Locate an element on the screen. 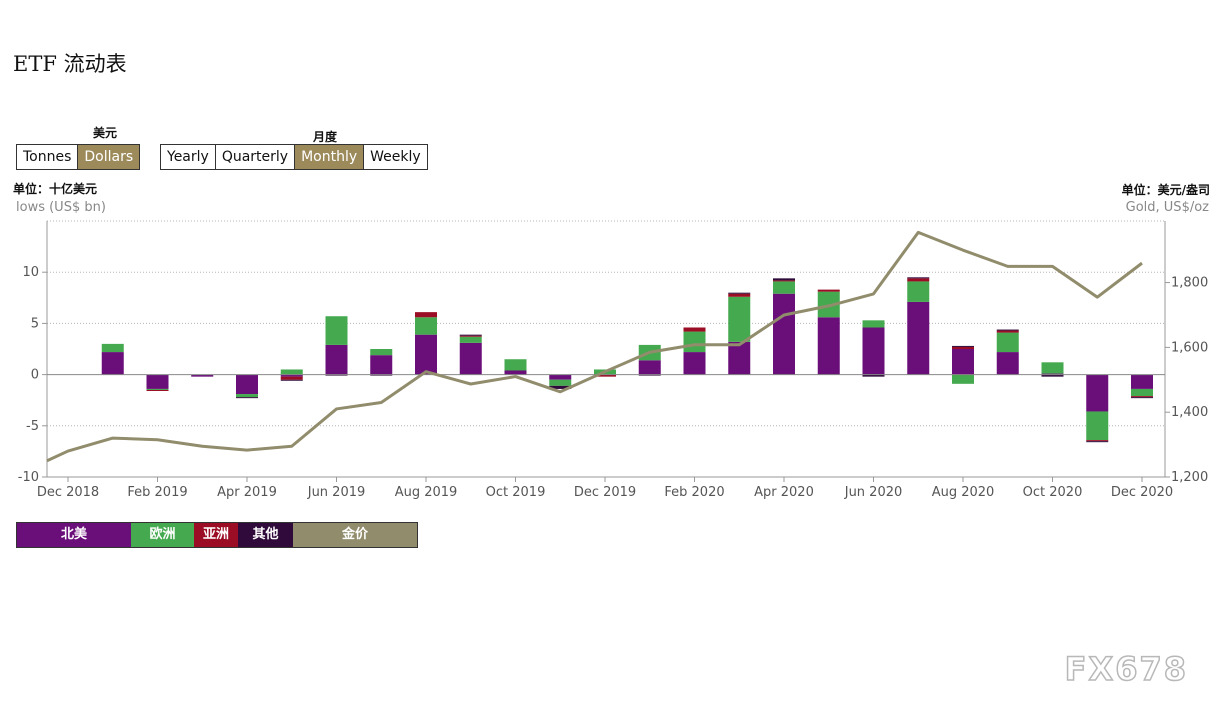  x-tick-label-5: Oct 2019 is located at coordinates (516, 492).